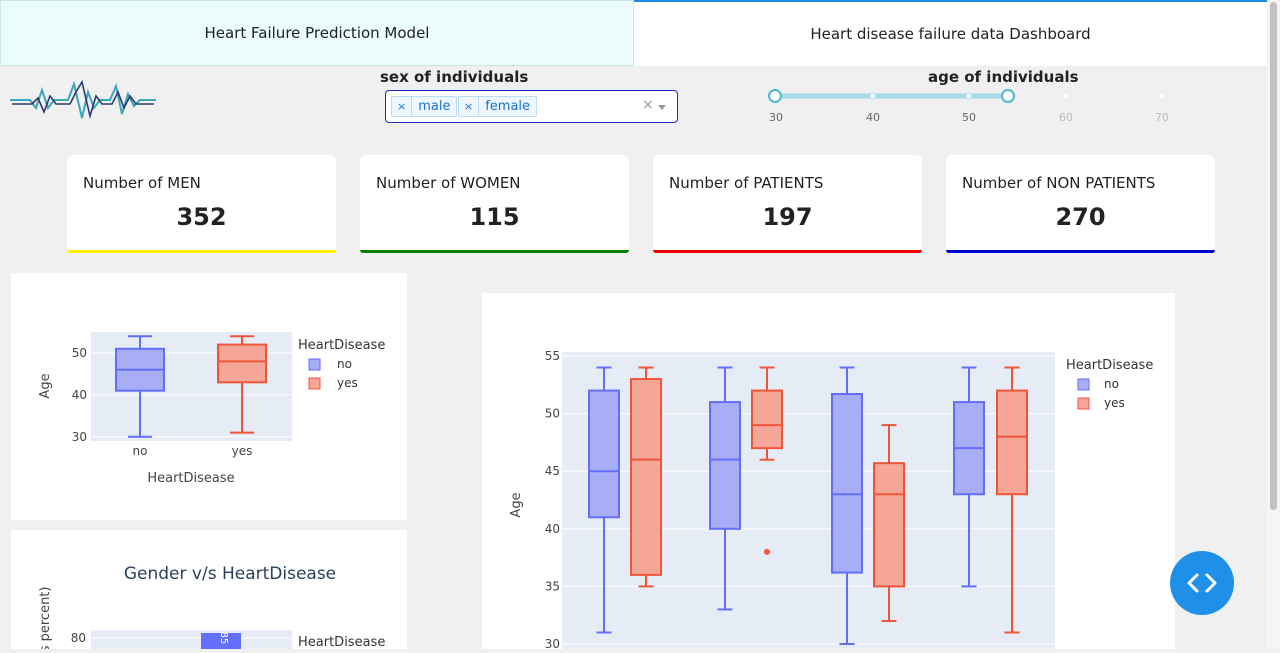  Describe the element at coordinates (469, 106) in the screenshot. I see `remove-female-icon: ×` at that location.